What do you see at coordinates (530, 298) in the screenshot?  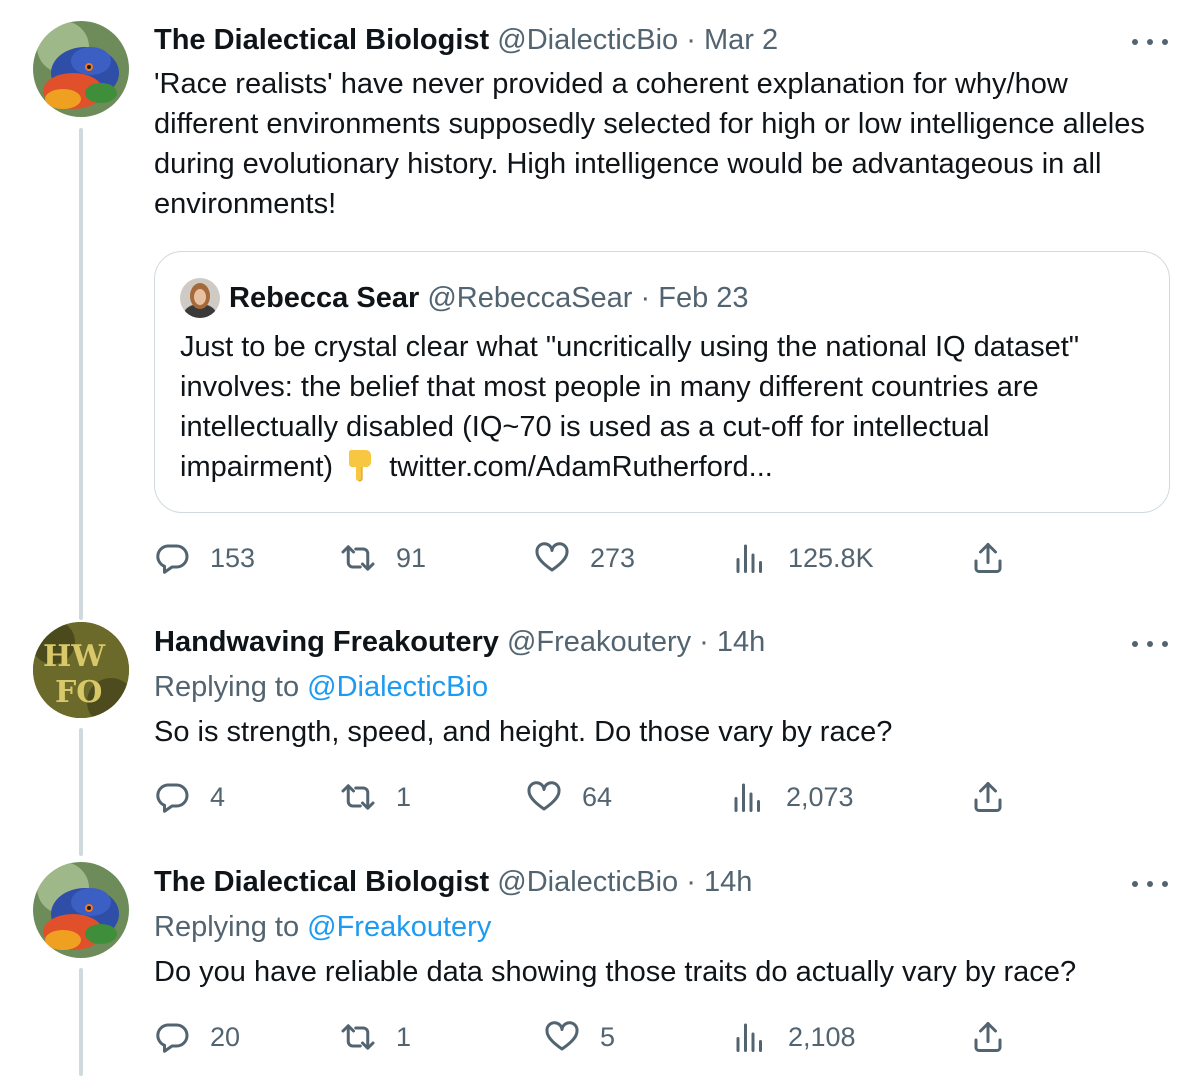 I see `quote-author-handle: @RebeccaSear` at bounding box center [530, 298].